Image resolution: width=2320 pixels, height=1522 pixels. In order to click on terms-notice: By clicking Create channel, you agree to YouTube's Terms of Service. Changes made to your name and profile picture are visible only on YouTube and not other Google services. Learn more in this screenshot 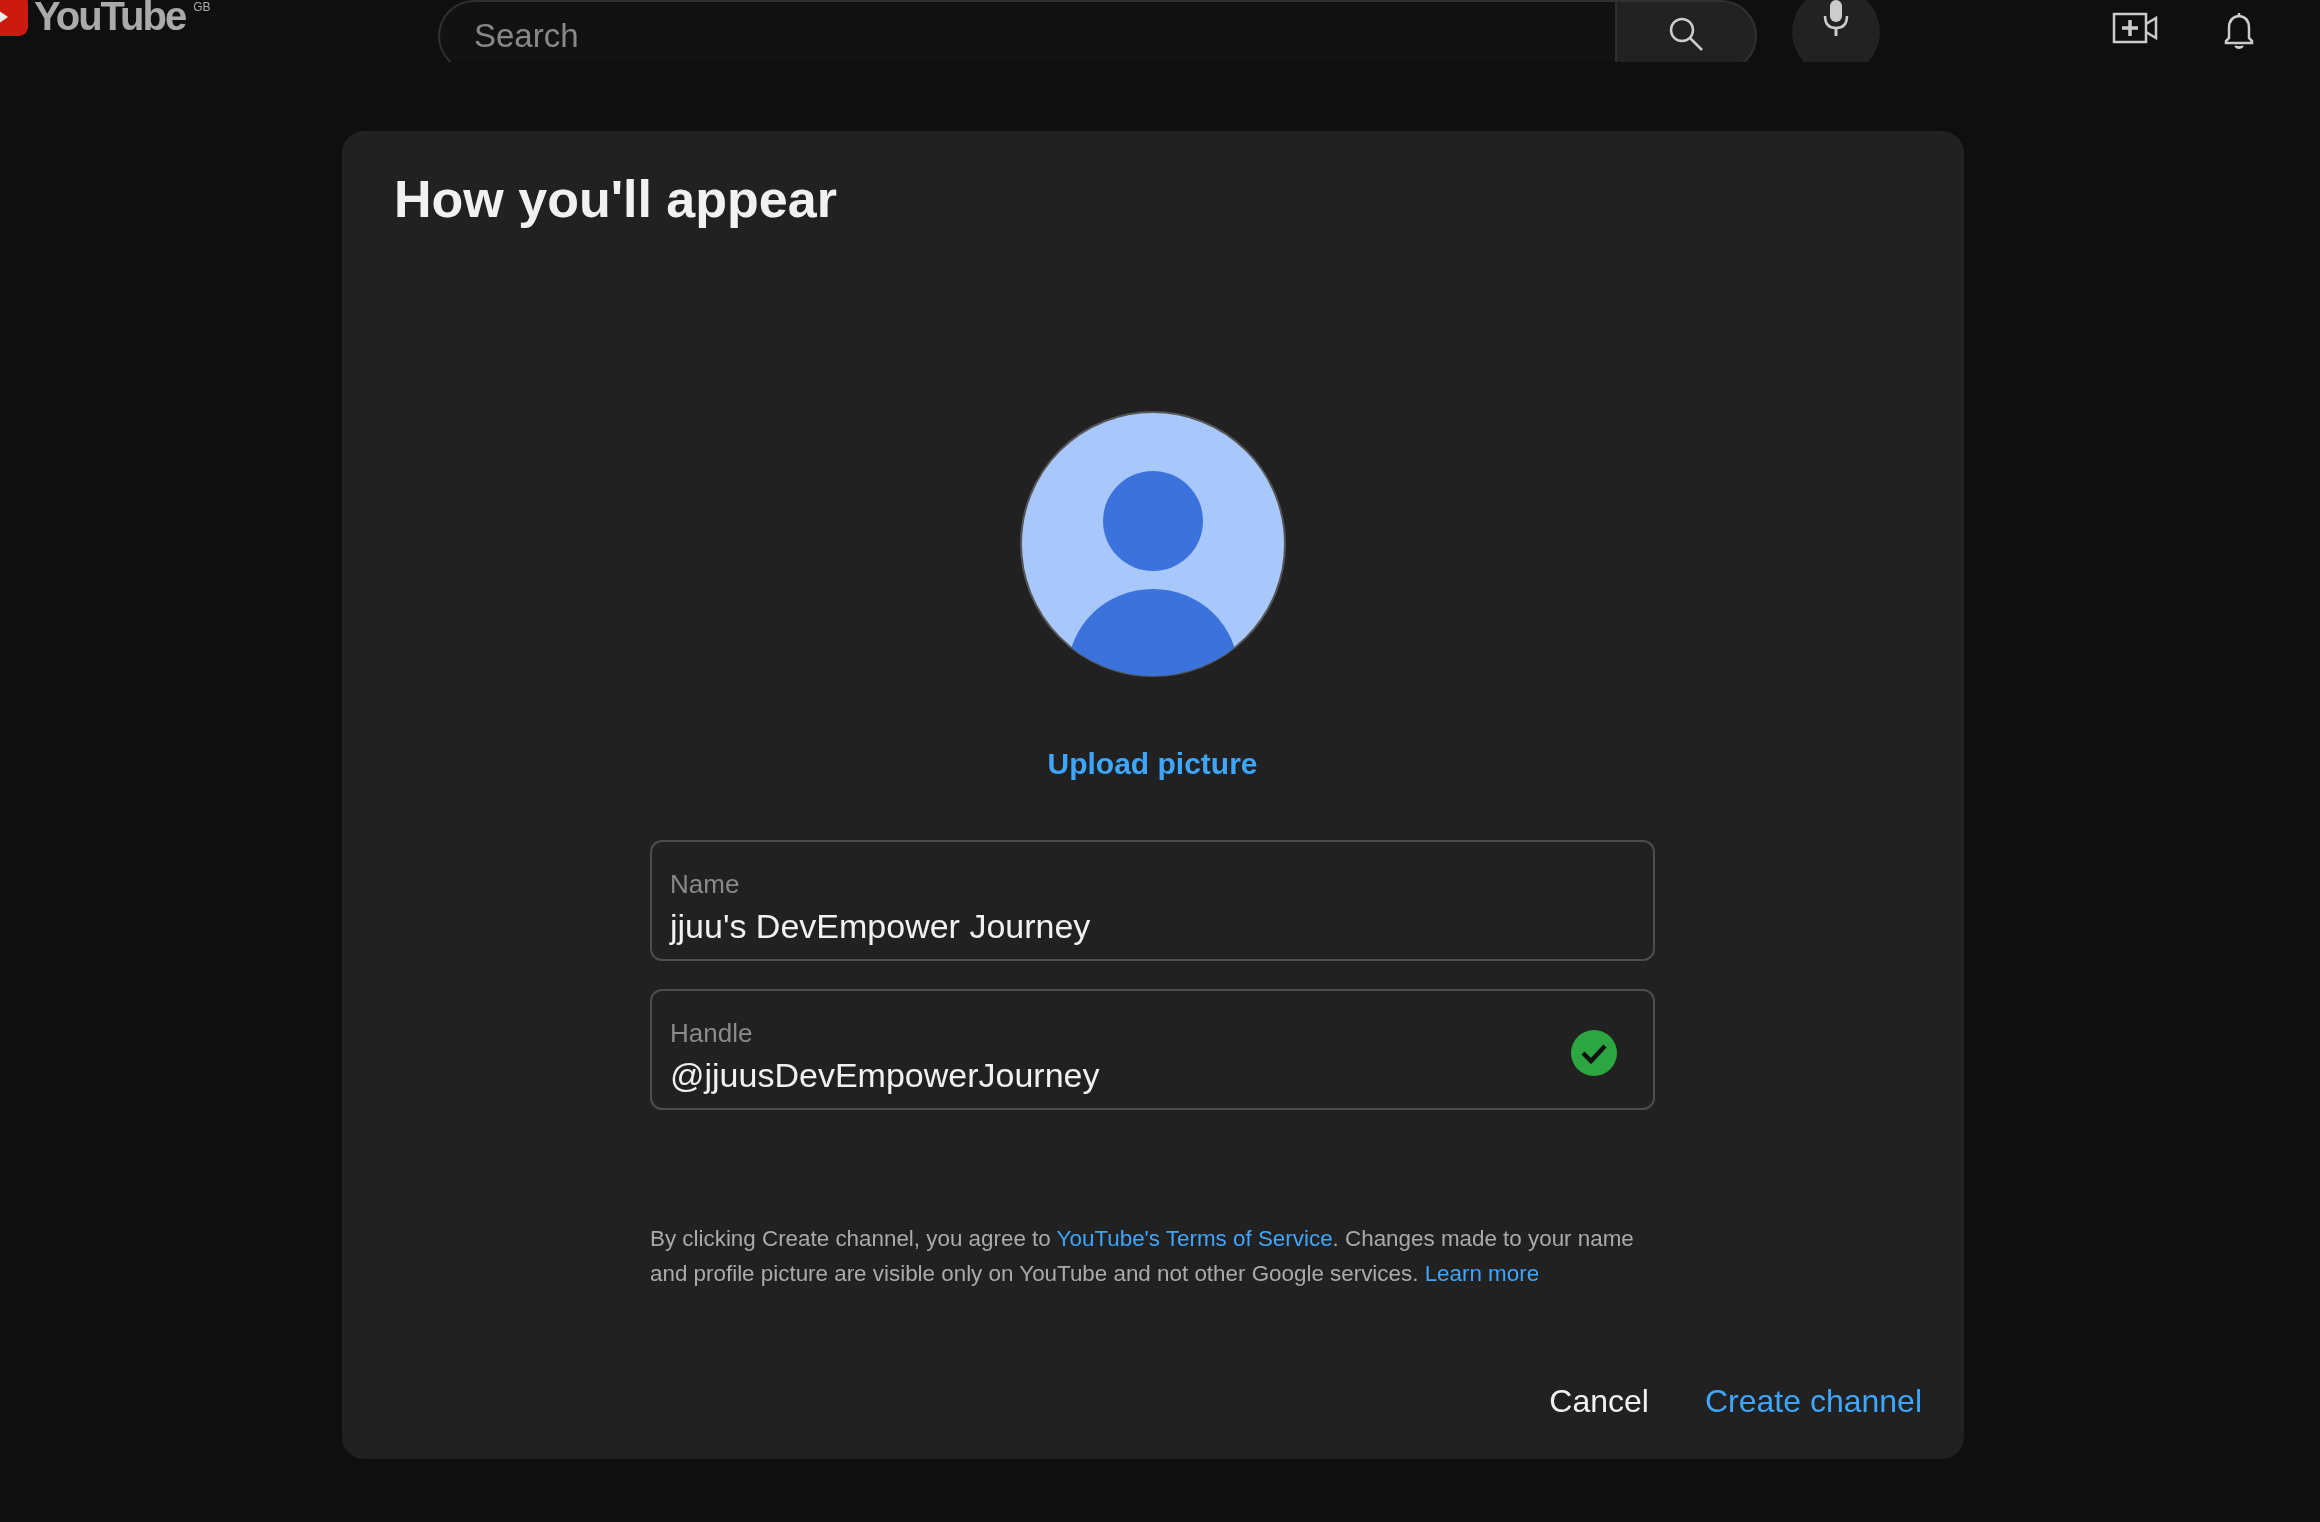, I will do `click(1142, 1256)`.